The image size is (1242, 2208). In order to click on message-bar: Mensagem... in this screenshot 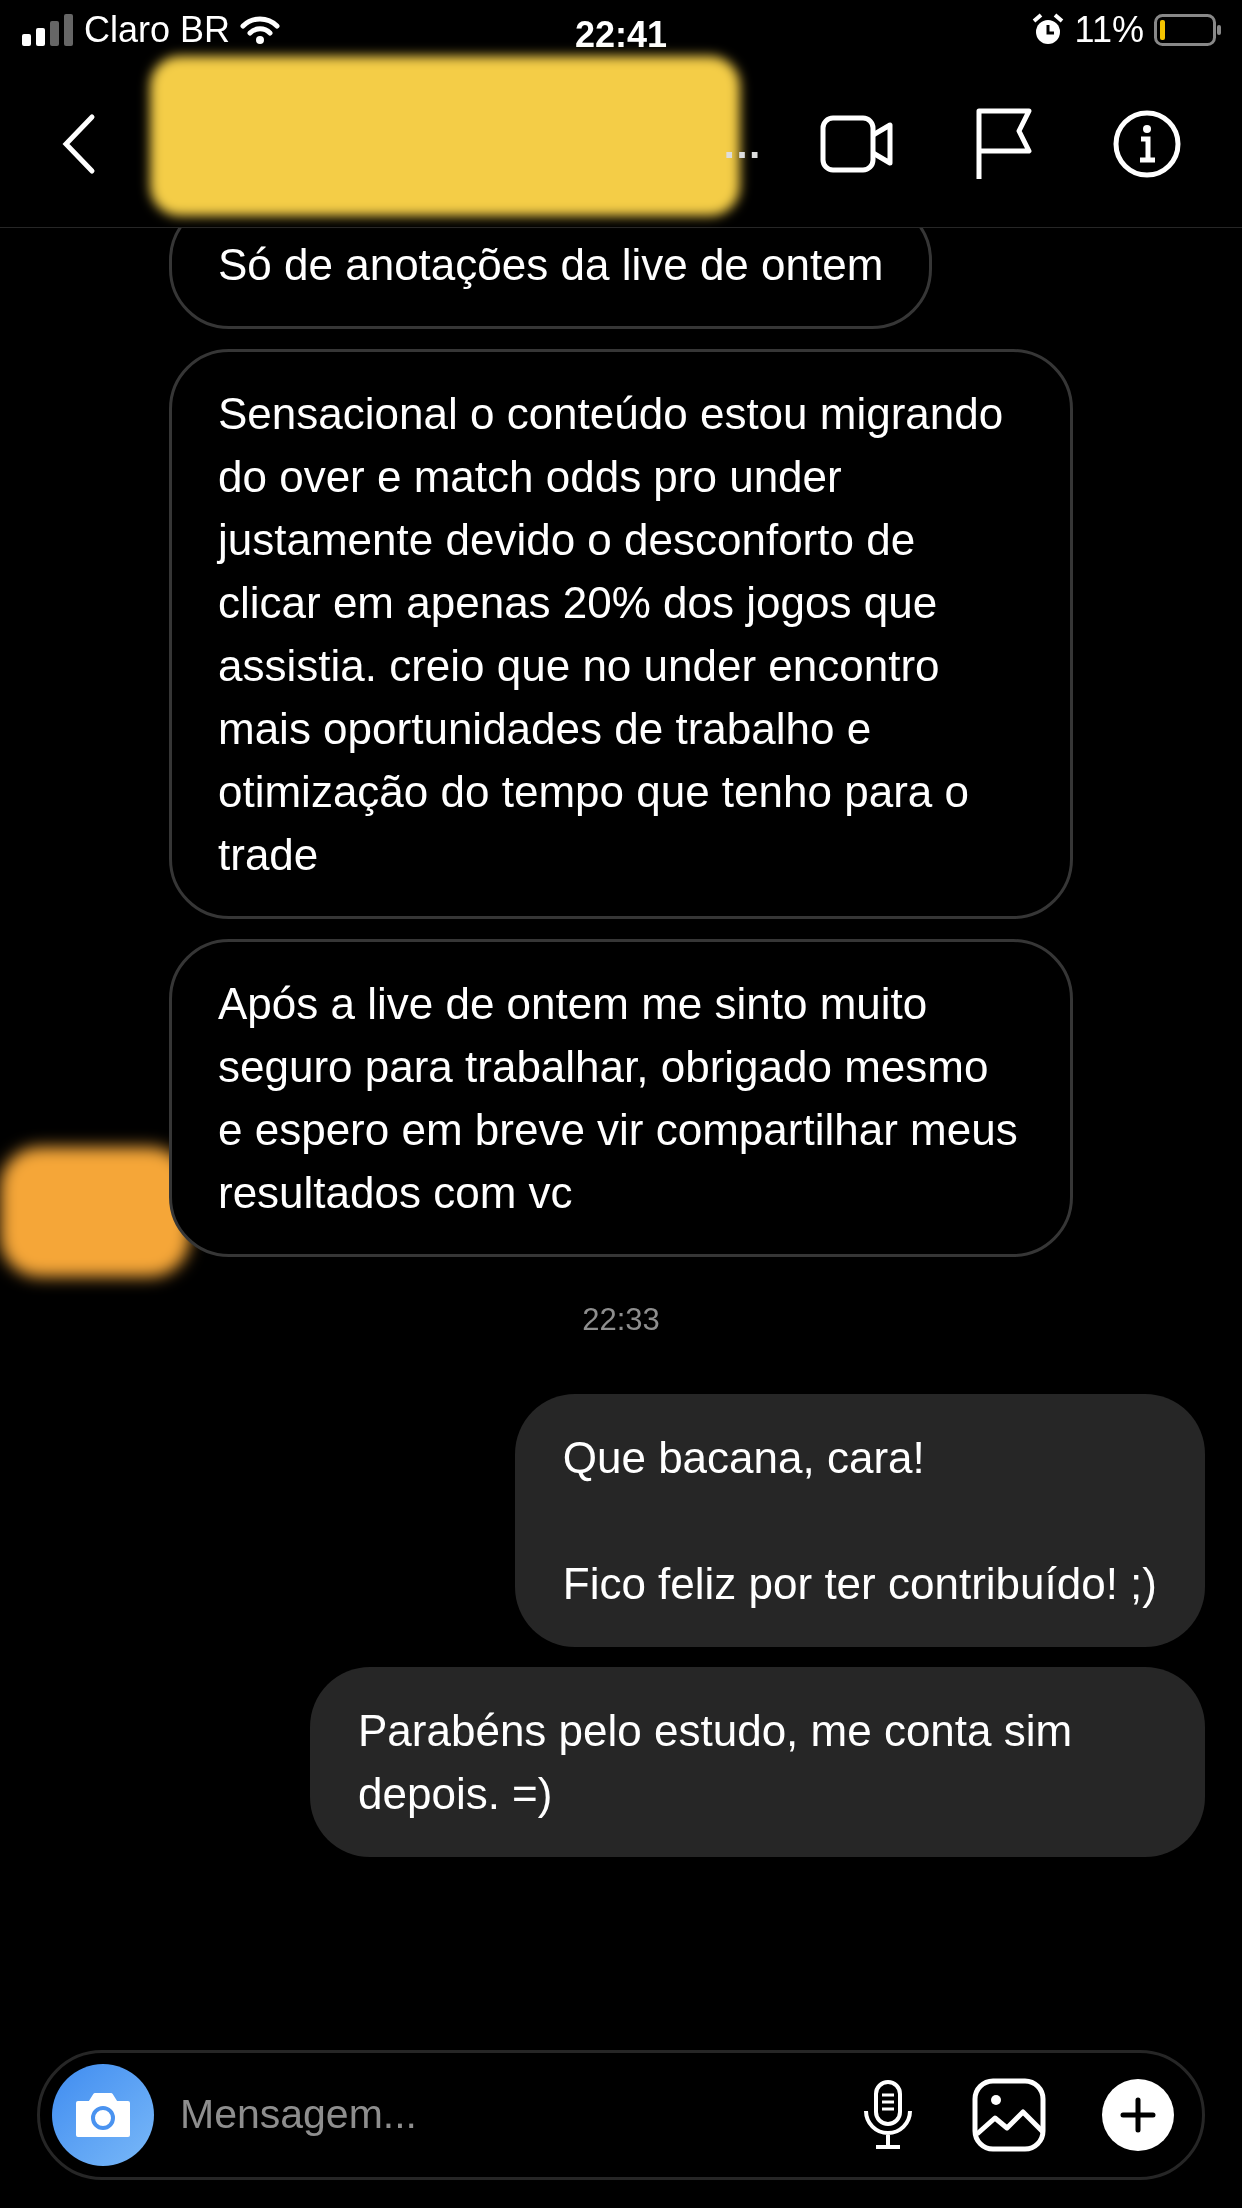, I will do `click(621, 2115)`.